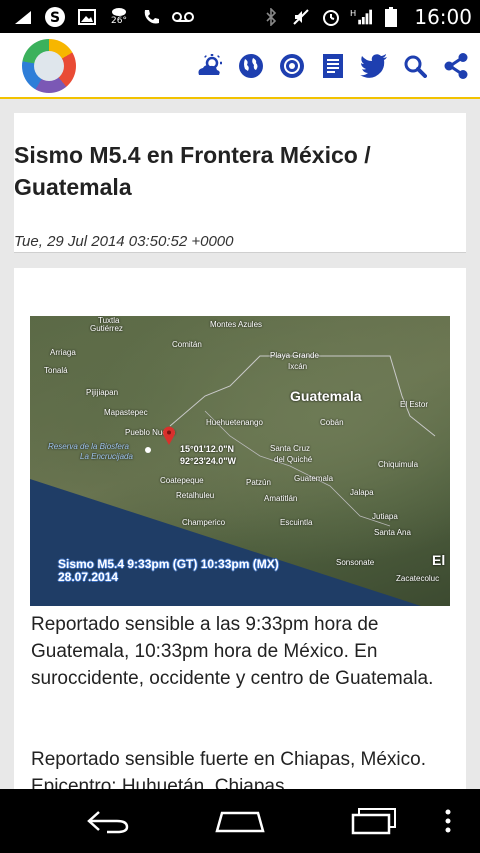 The image size is (480, 853). Describe the element at coordinates (151, 17) in the screenshot. I see `phone-icon` at that location.